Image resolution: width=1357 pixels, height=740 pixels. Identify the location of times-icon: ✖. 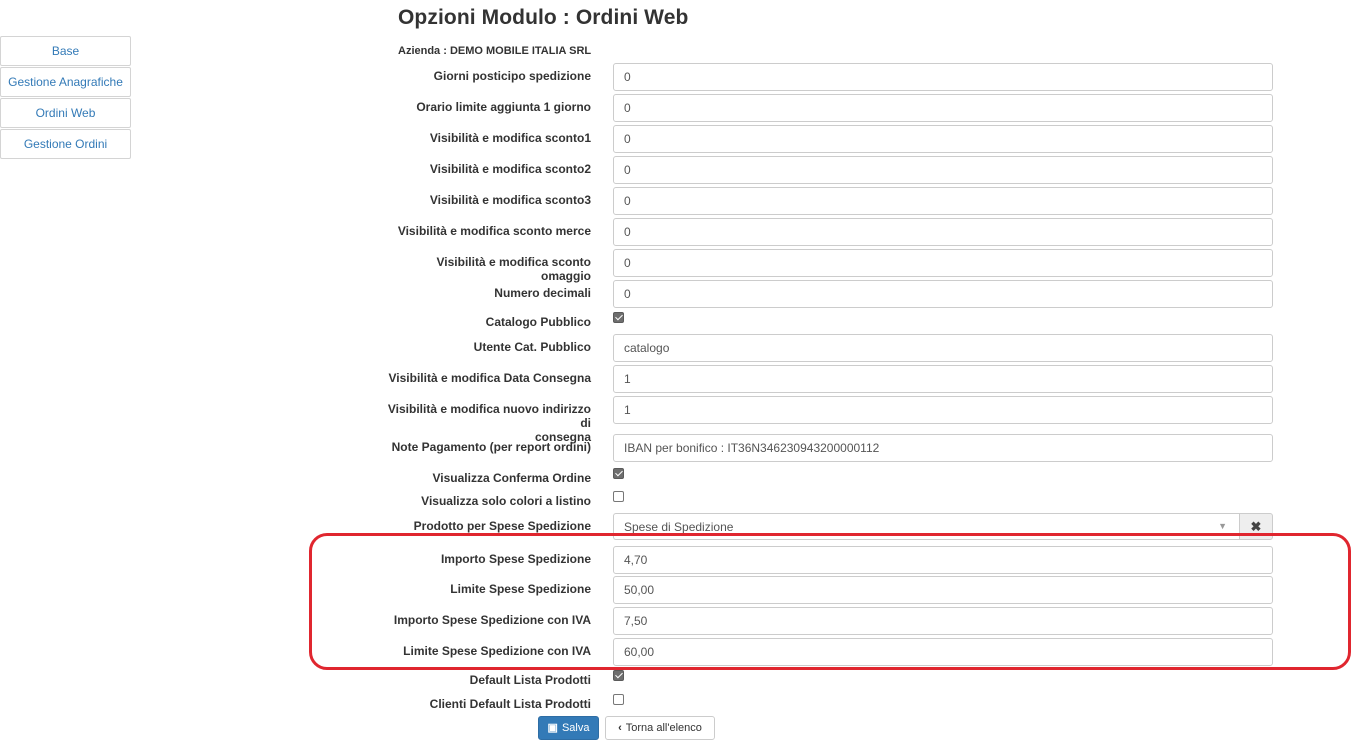
(1256, 526).